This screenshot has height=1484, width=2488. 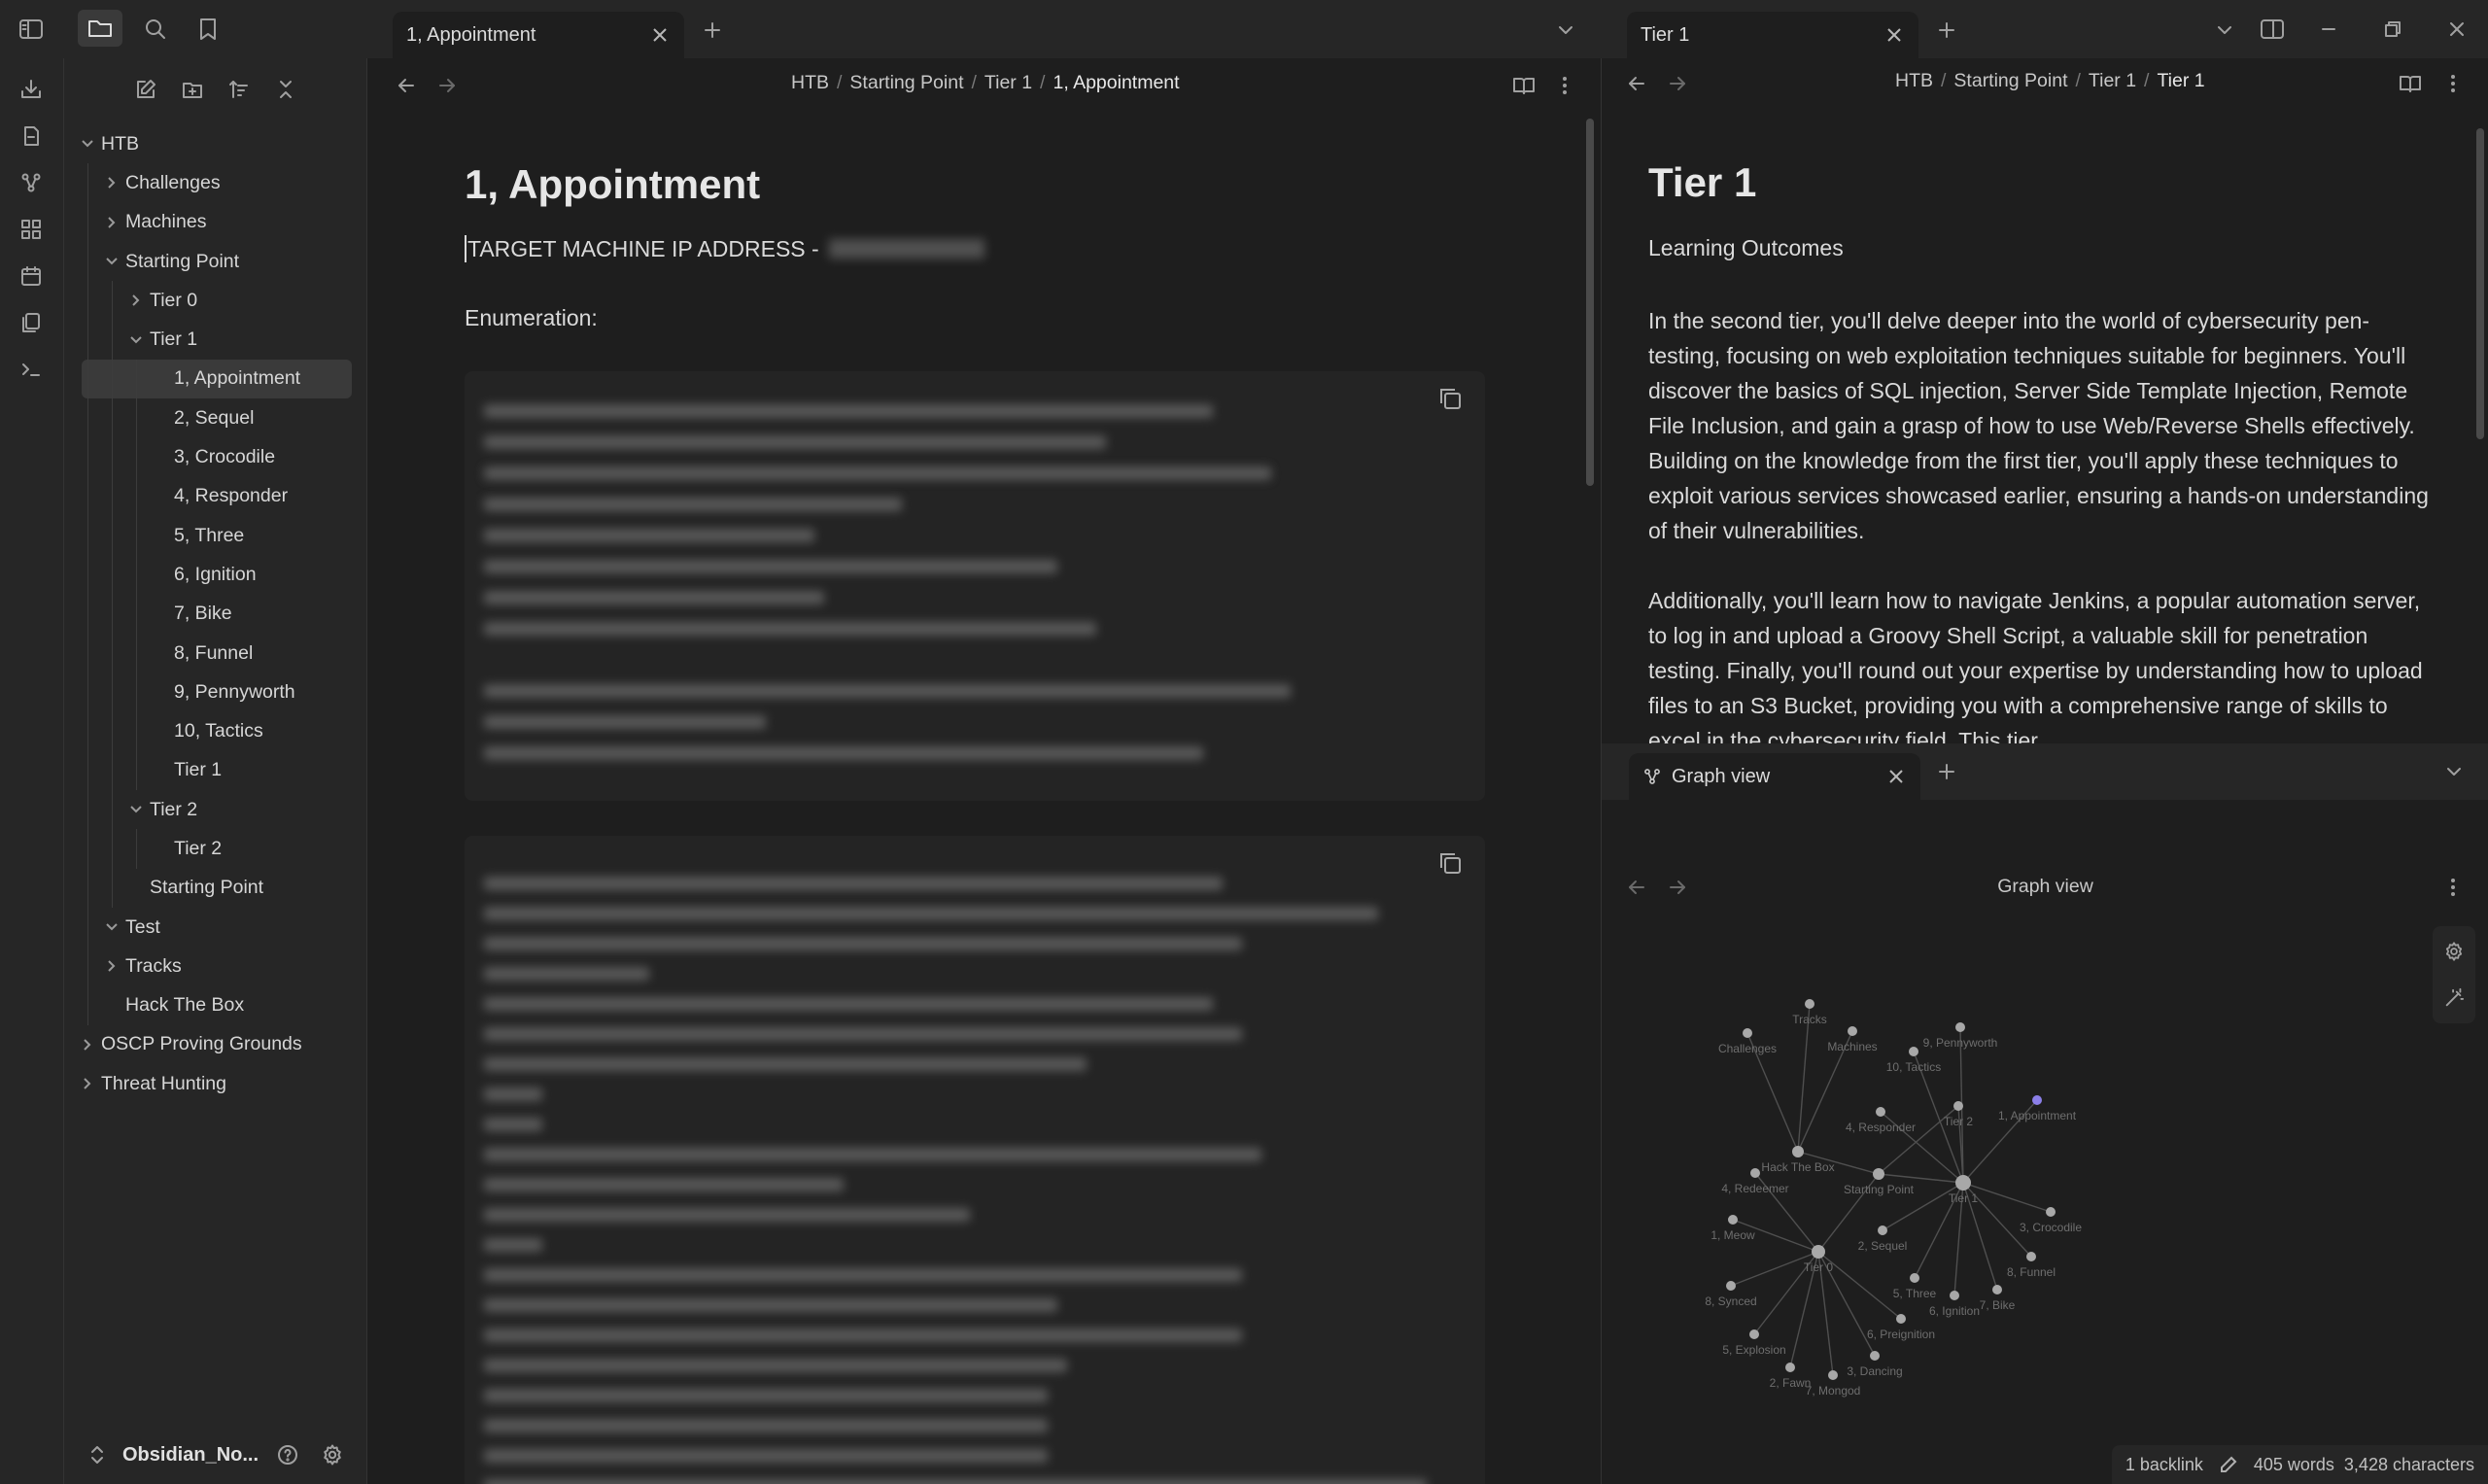 What do you see at coordinates (1774, 776) in the screenshot?
I see `tab-graph-view: Graph view` at bounding box center [1774, 776].